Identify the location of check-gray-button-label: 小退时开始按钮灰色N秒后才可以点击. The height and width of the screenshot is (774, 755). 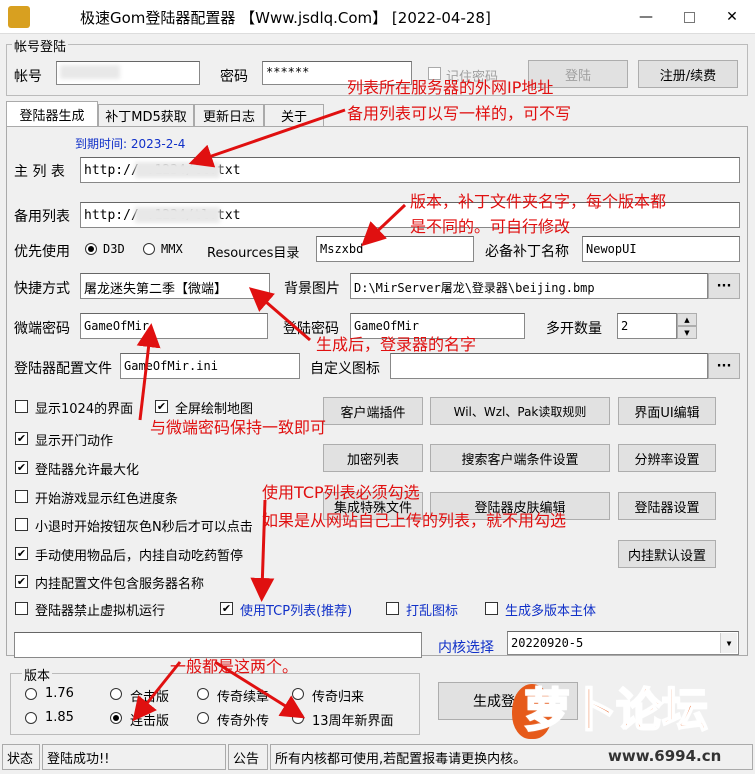
(144, 527).